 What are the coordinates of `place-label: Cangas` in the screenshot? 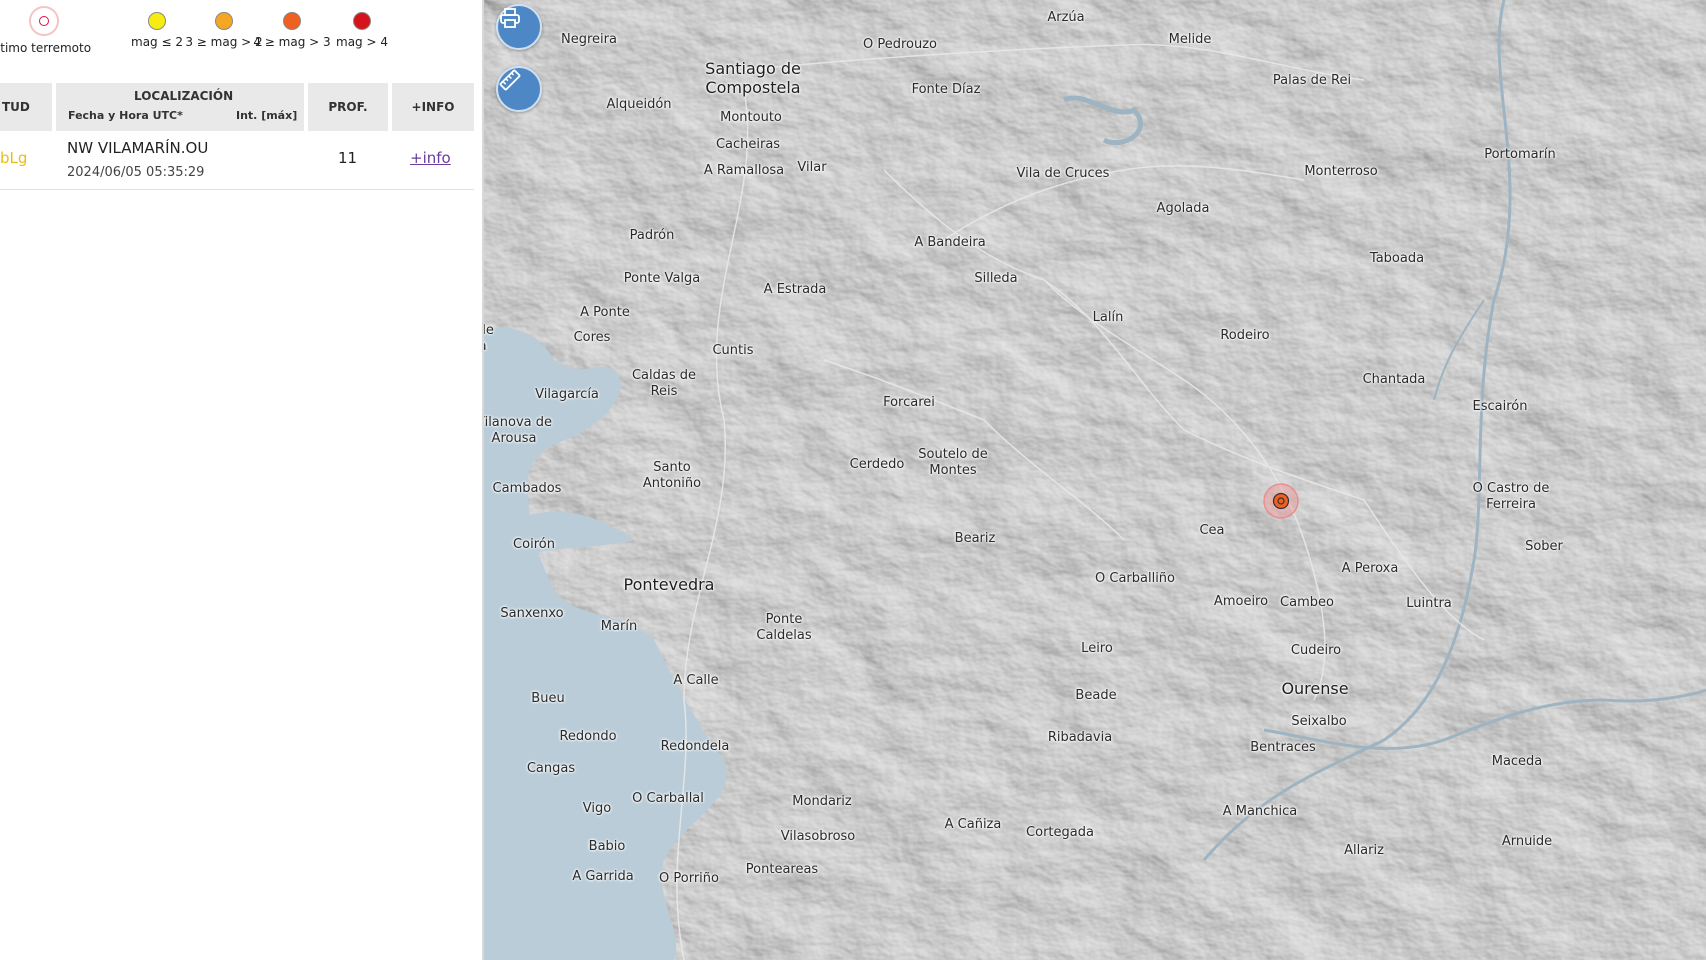 It's located at (551, 768).